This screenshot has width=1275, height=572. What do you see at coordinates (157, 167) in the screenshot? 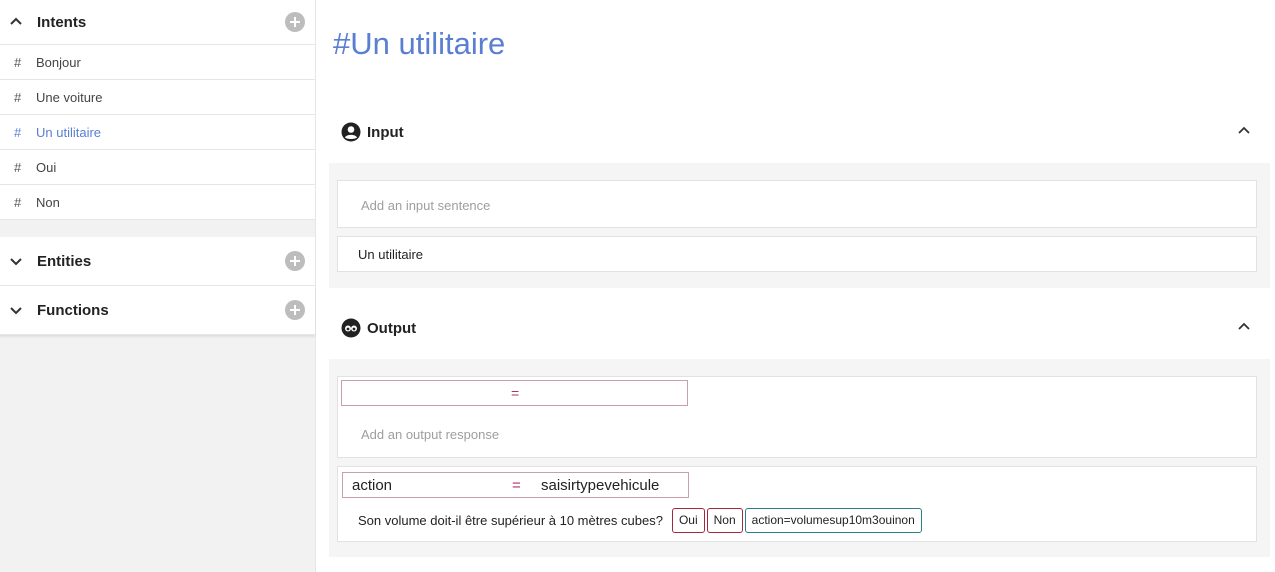
I see `intent-item-oui: # Oui` at bounding box center [157, 167].